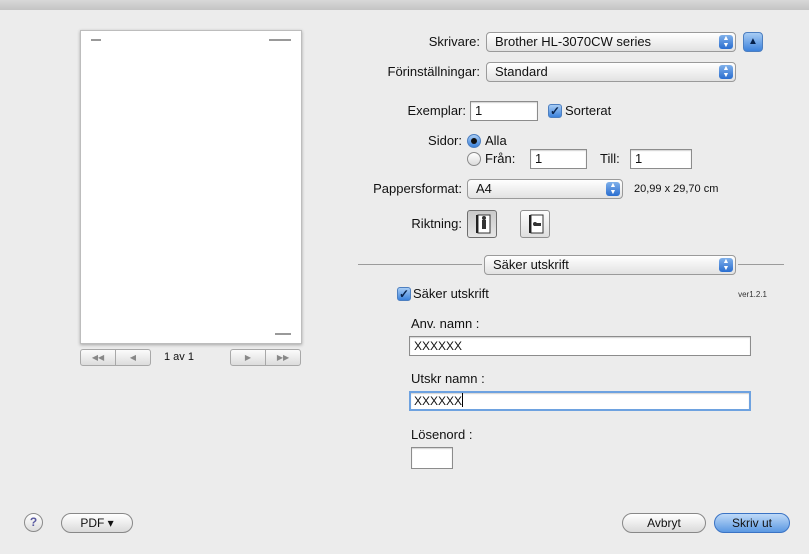 The width and height of the screenshot is (809, 554). I want to click on preview-back-nav: ◀◀ ◀, so click(115, 357).